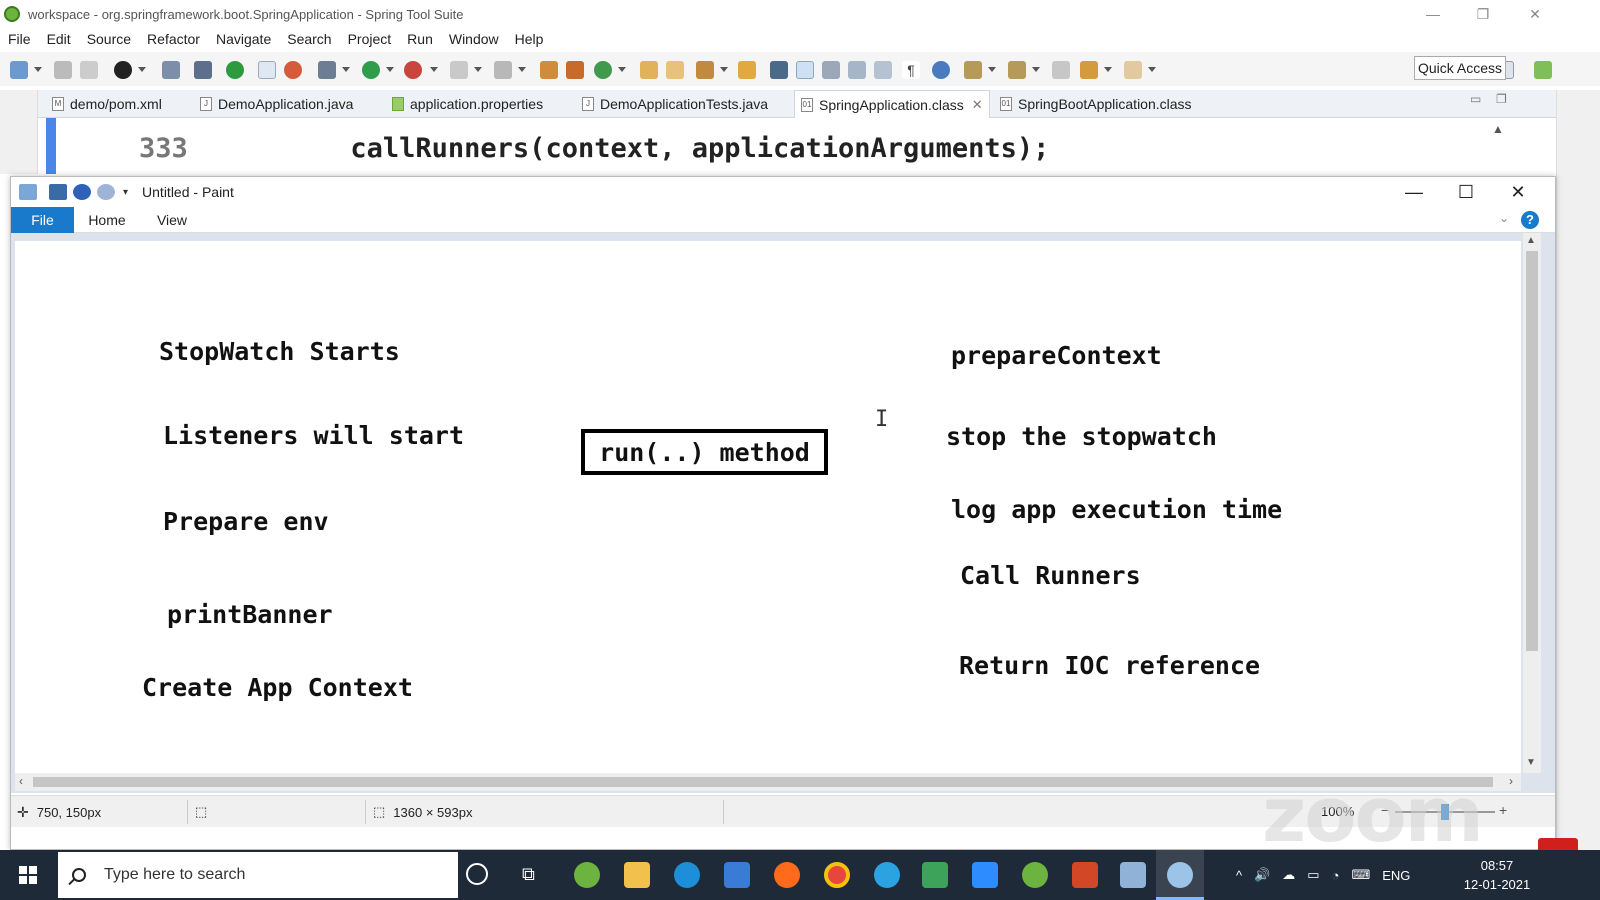  Describe the element at coordinates (1133, 875) in the screenshot. I see `whiteboard-icon` at that location.